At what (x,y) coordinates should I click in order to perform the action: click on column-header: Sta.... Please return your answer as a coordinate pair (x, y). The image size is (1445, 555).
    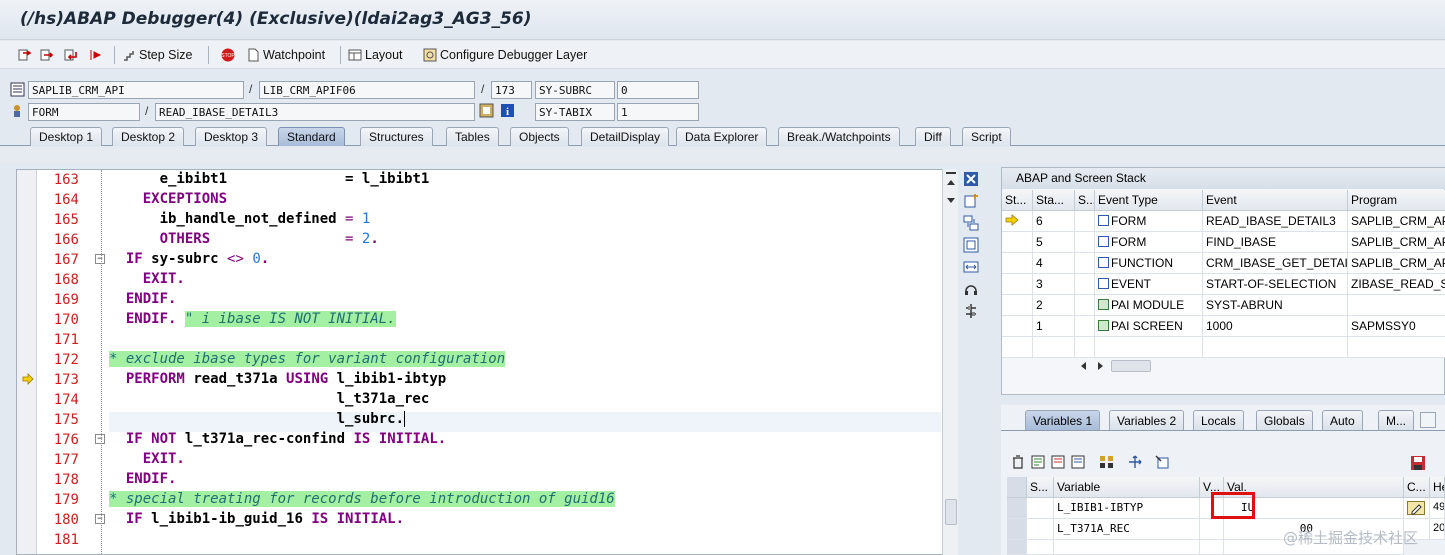
    Looking at the image, I should click on (1054, 200).